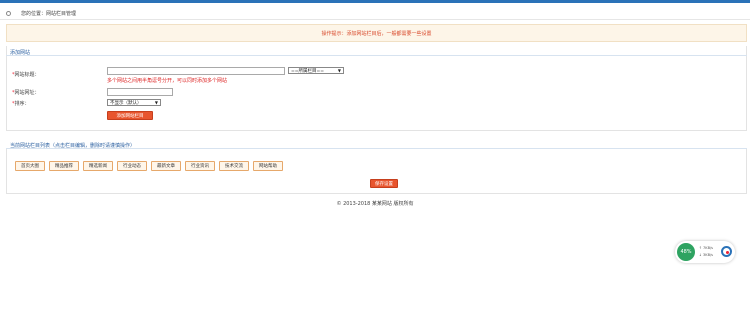 The height and width of the screenshot is (310, 750). Describe the element at coordinates (375, 1) in the screenshot. I see `top-bar` at that location.